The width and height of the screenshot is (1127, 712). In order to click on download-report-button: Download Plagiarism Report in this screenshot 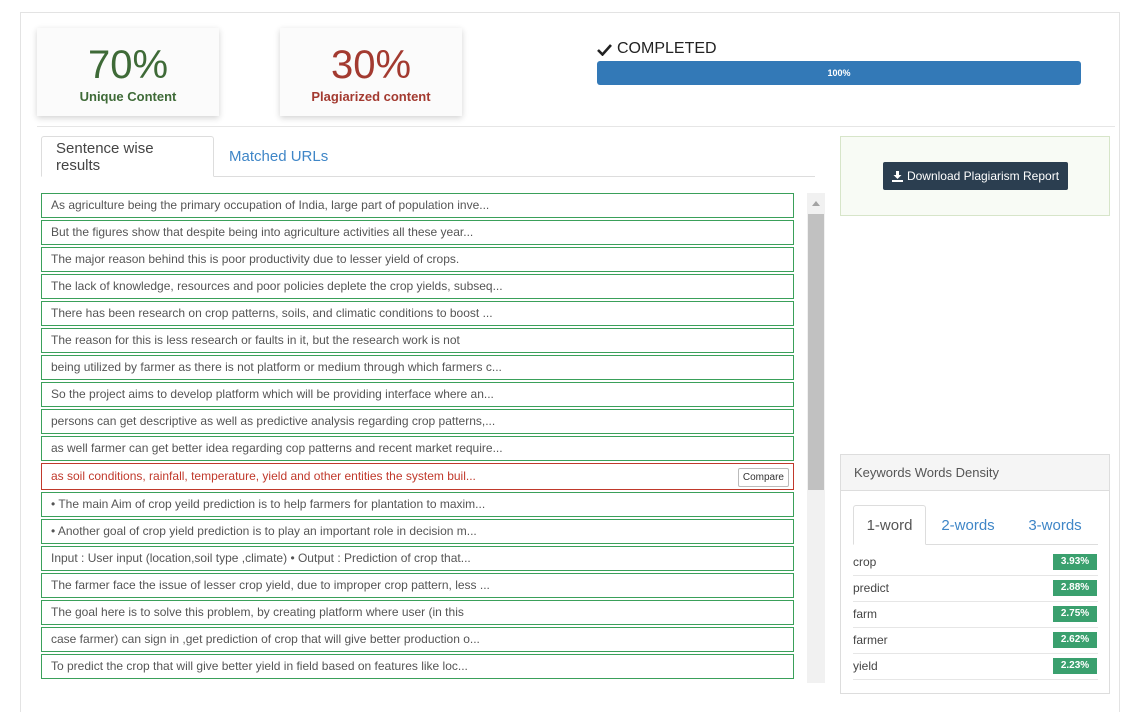, I will do `click(975, 176)`.